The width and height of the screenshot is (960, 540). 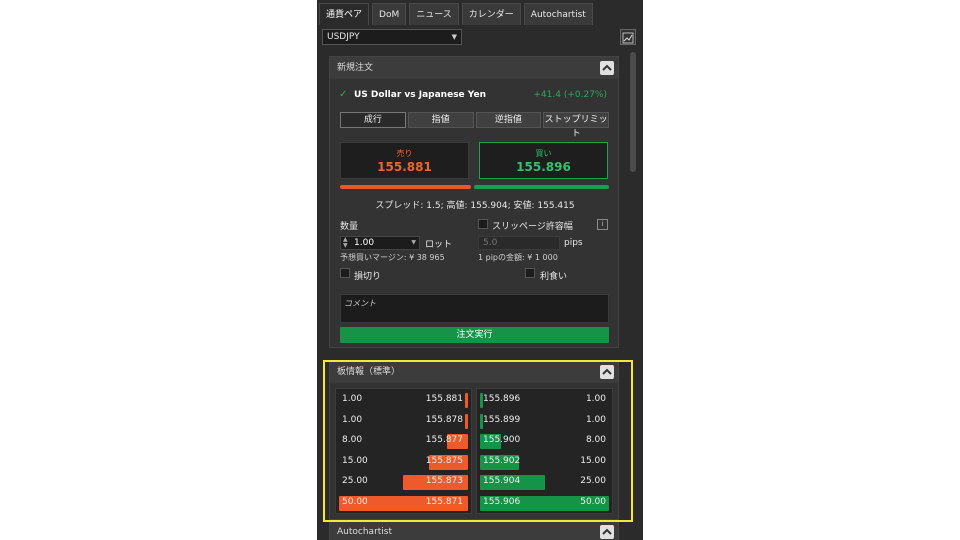 What do you see at coordinates (474, 308) in the screenshot?
I see `comment-input: コメント` at bounding box center [474, 308].